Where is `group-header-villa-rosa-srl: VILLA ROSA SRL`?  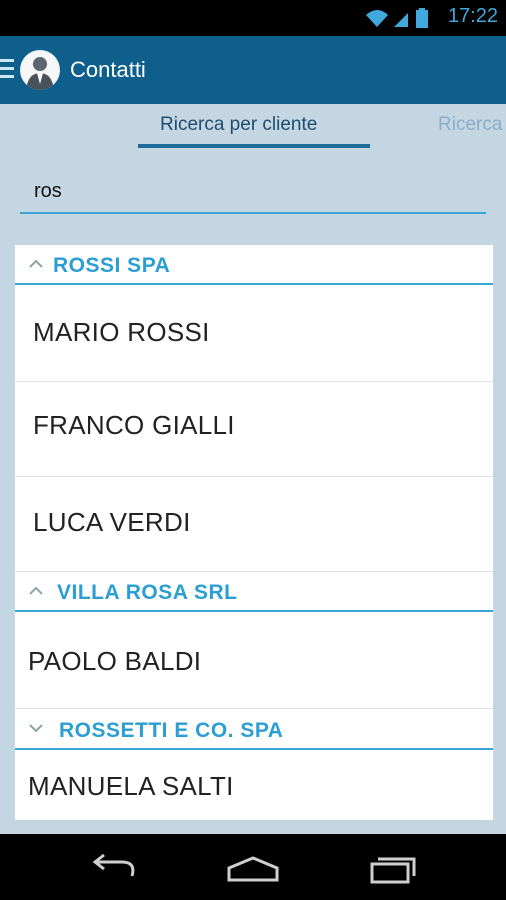
group-header-villa-rosa-srl: VILLA ROSA SRL is located at coordinates (254, 592).